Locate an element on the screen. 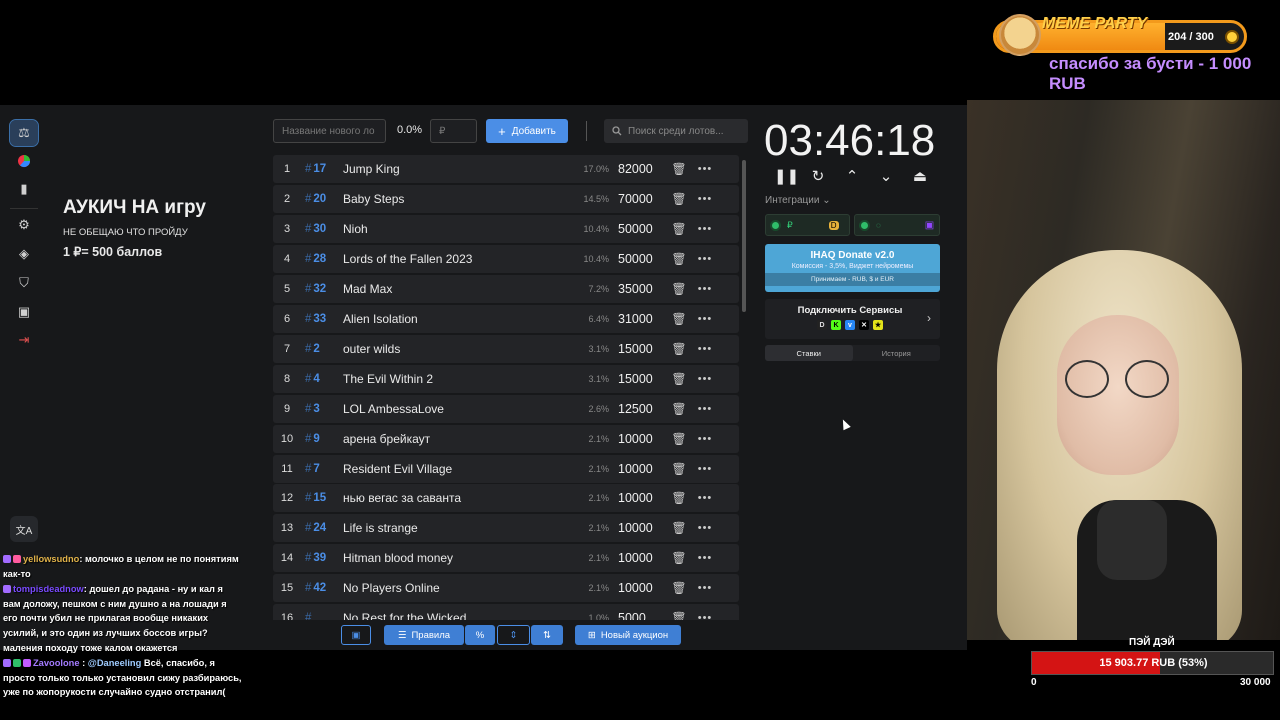 The height and width of the screenshot is (720, 1280). lot-name: Nioh is located at coordinates (458, 229).